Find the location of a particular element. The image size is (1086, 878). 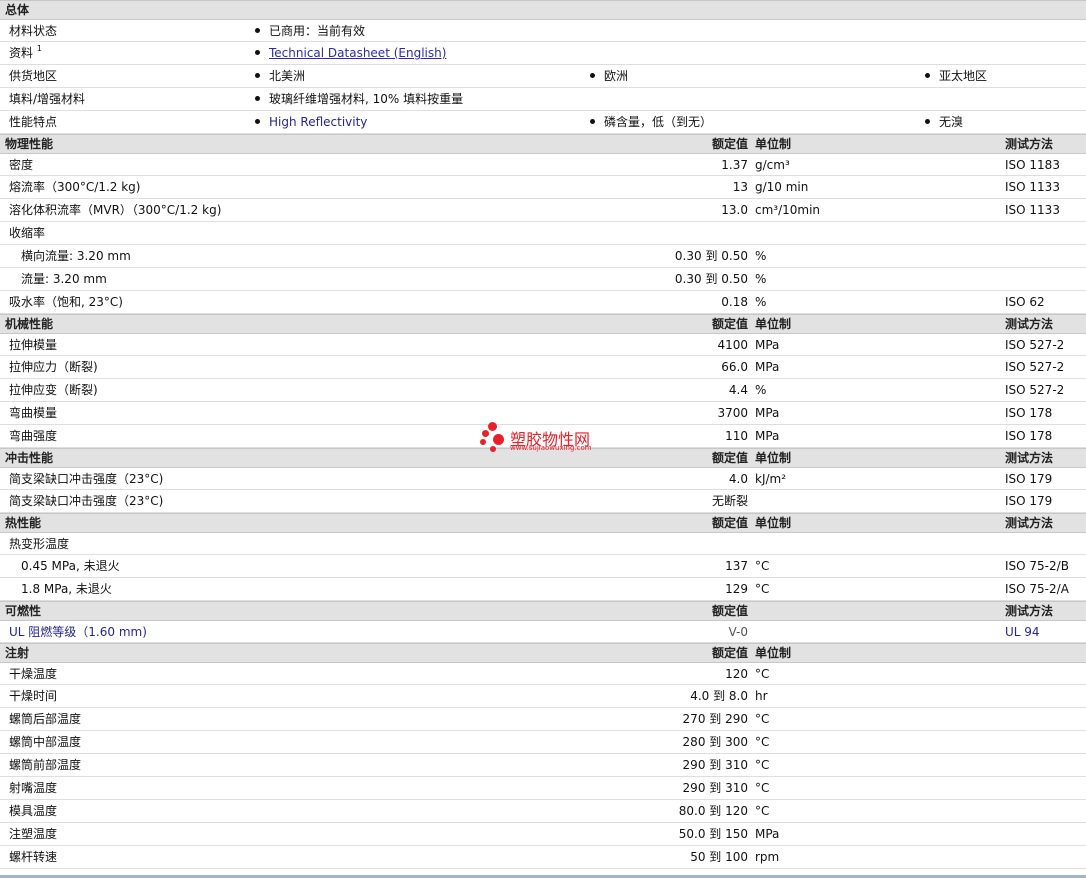

property-value: 280 到 300 is located at coordinates (715, 742).